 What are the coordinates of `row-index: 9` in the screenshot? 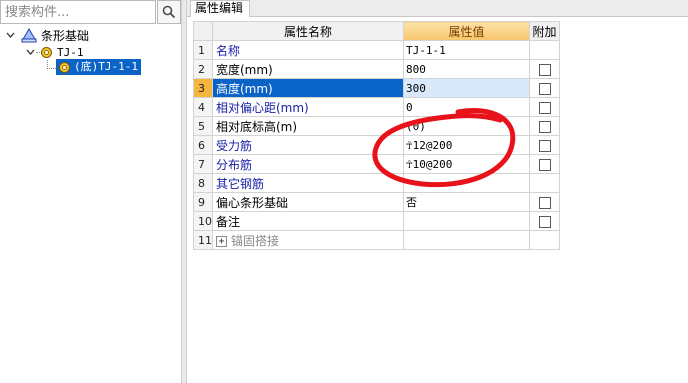 It's located at (203, 202).